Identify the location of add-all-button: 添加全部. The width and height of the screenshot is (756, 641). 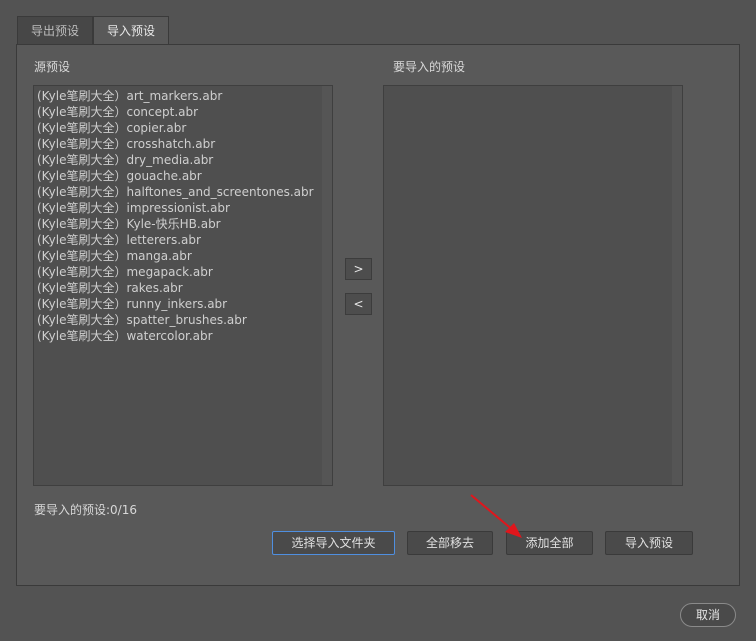
(549, 543).